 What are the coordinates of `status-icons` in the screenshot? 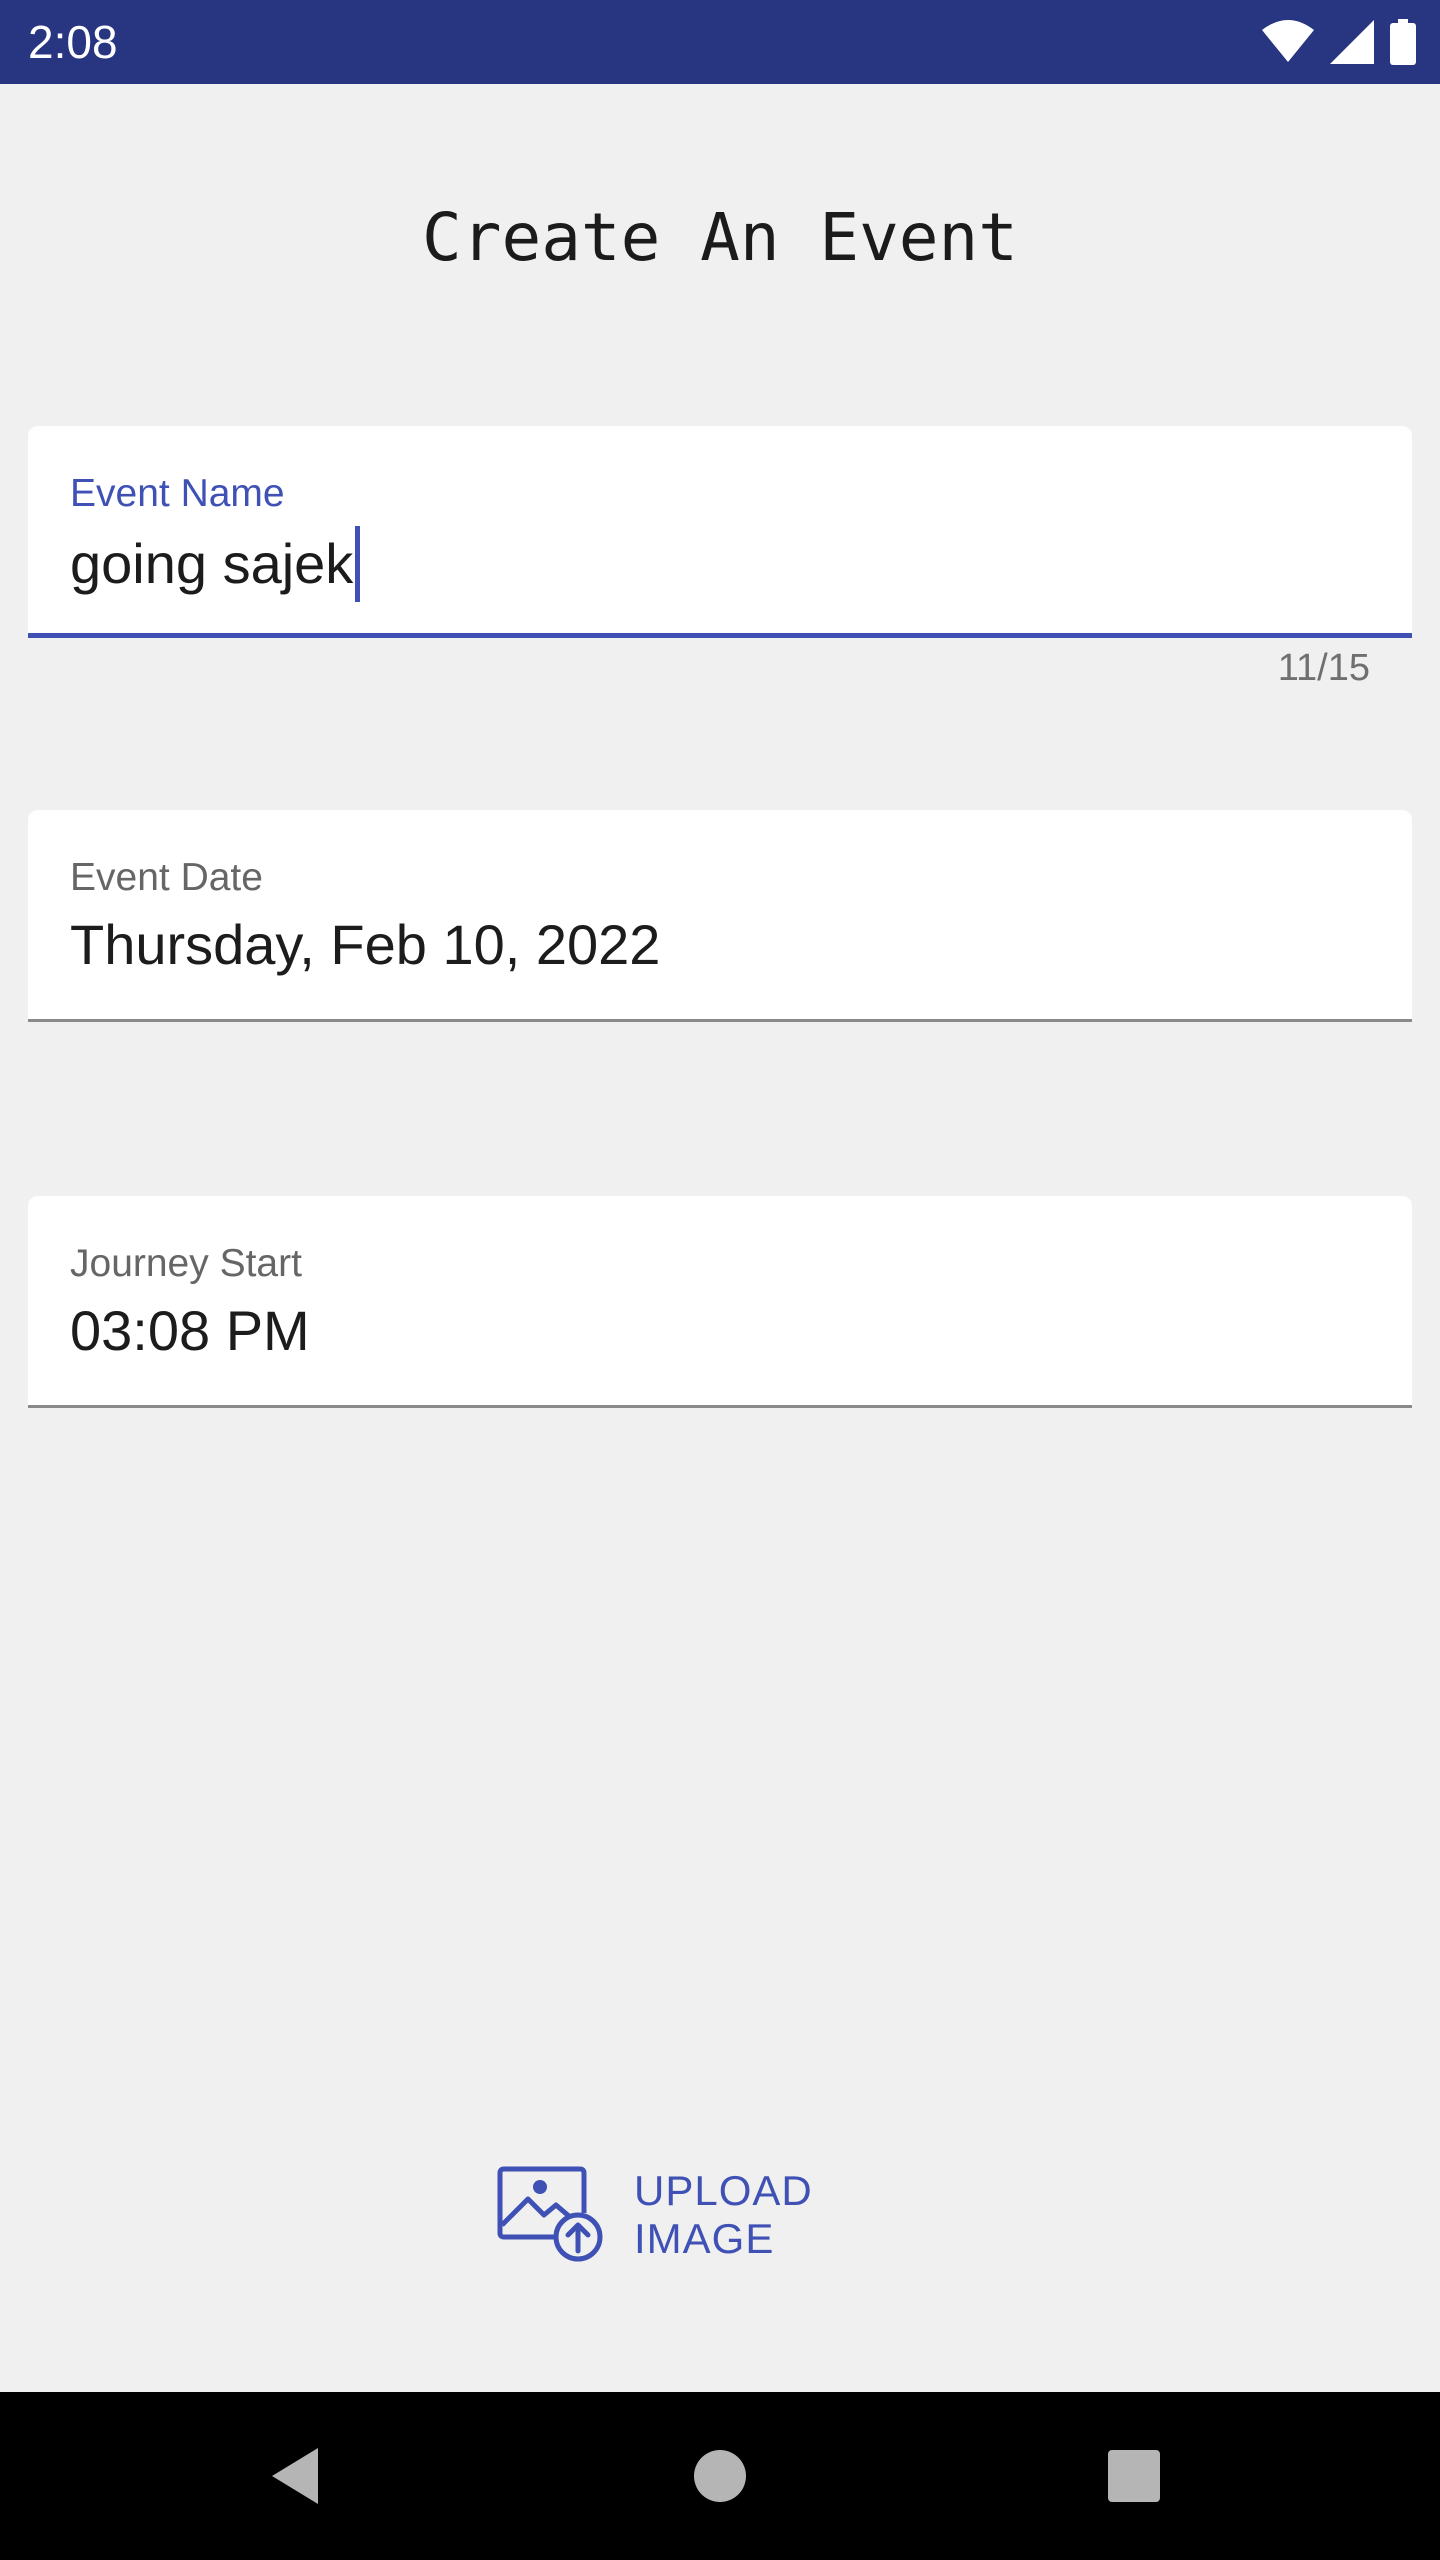 It's located at (1339, 42).